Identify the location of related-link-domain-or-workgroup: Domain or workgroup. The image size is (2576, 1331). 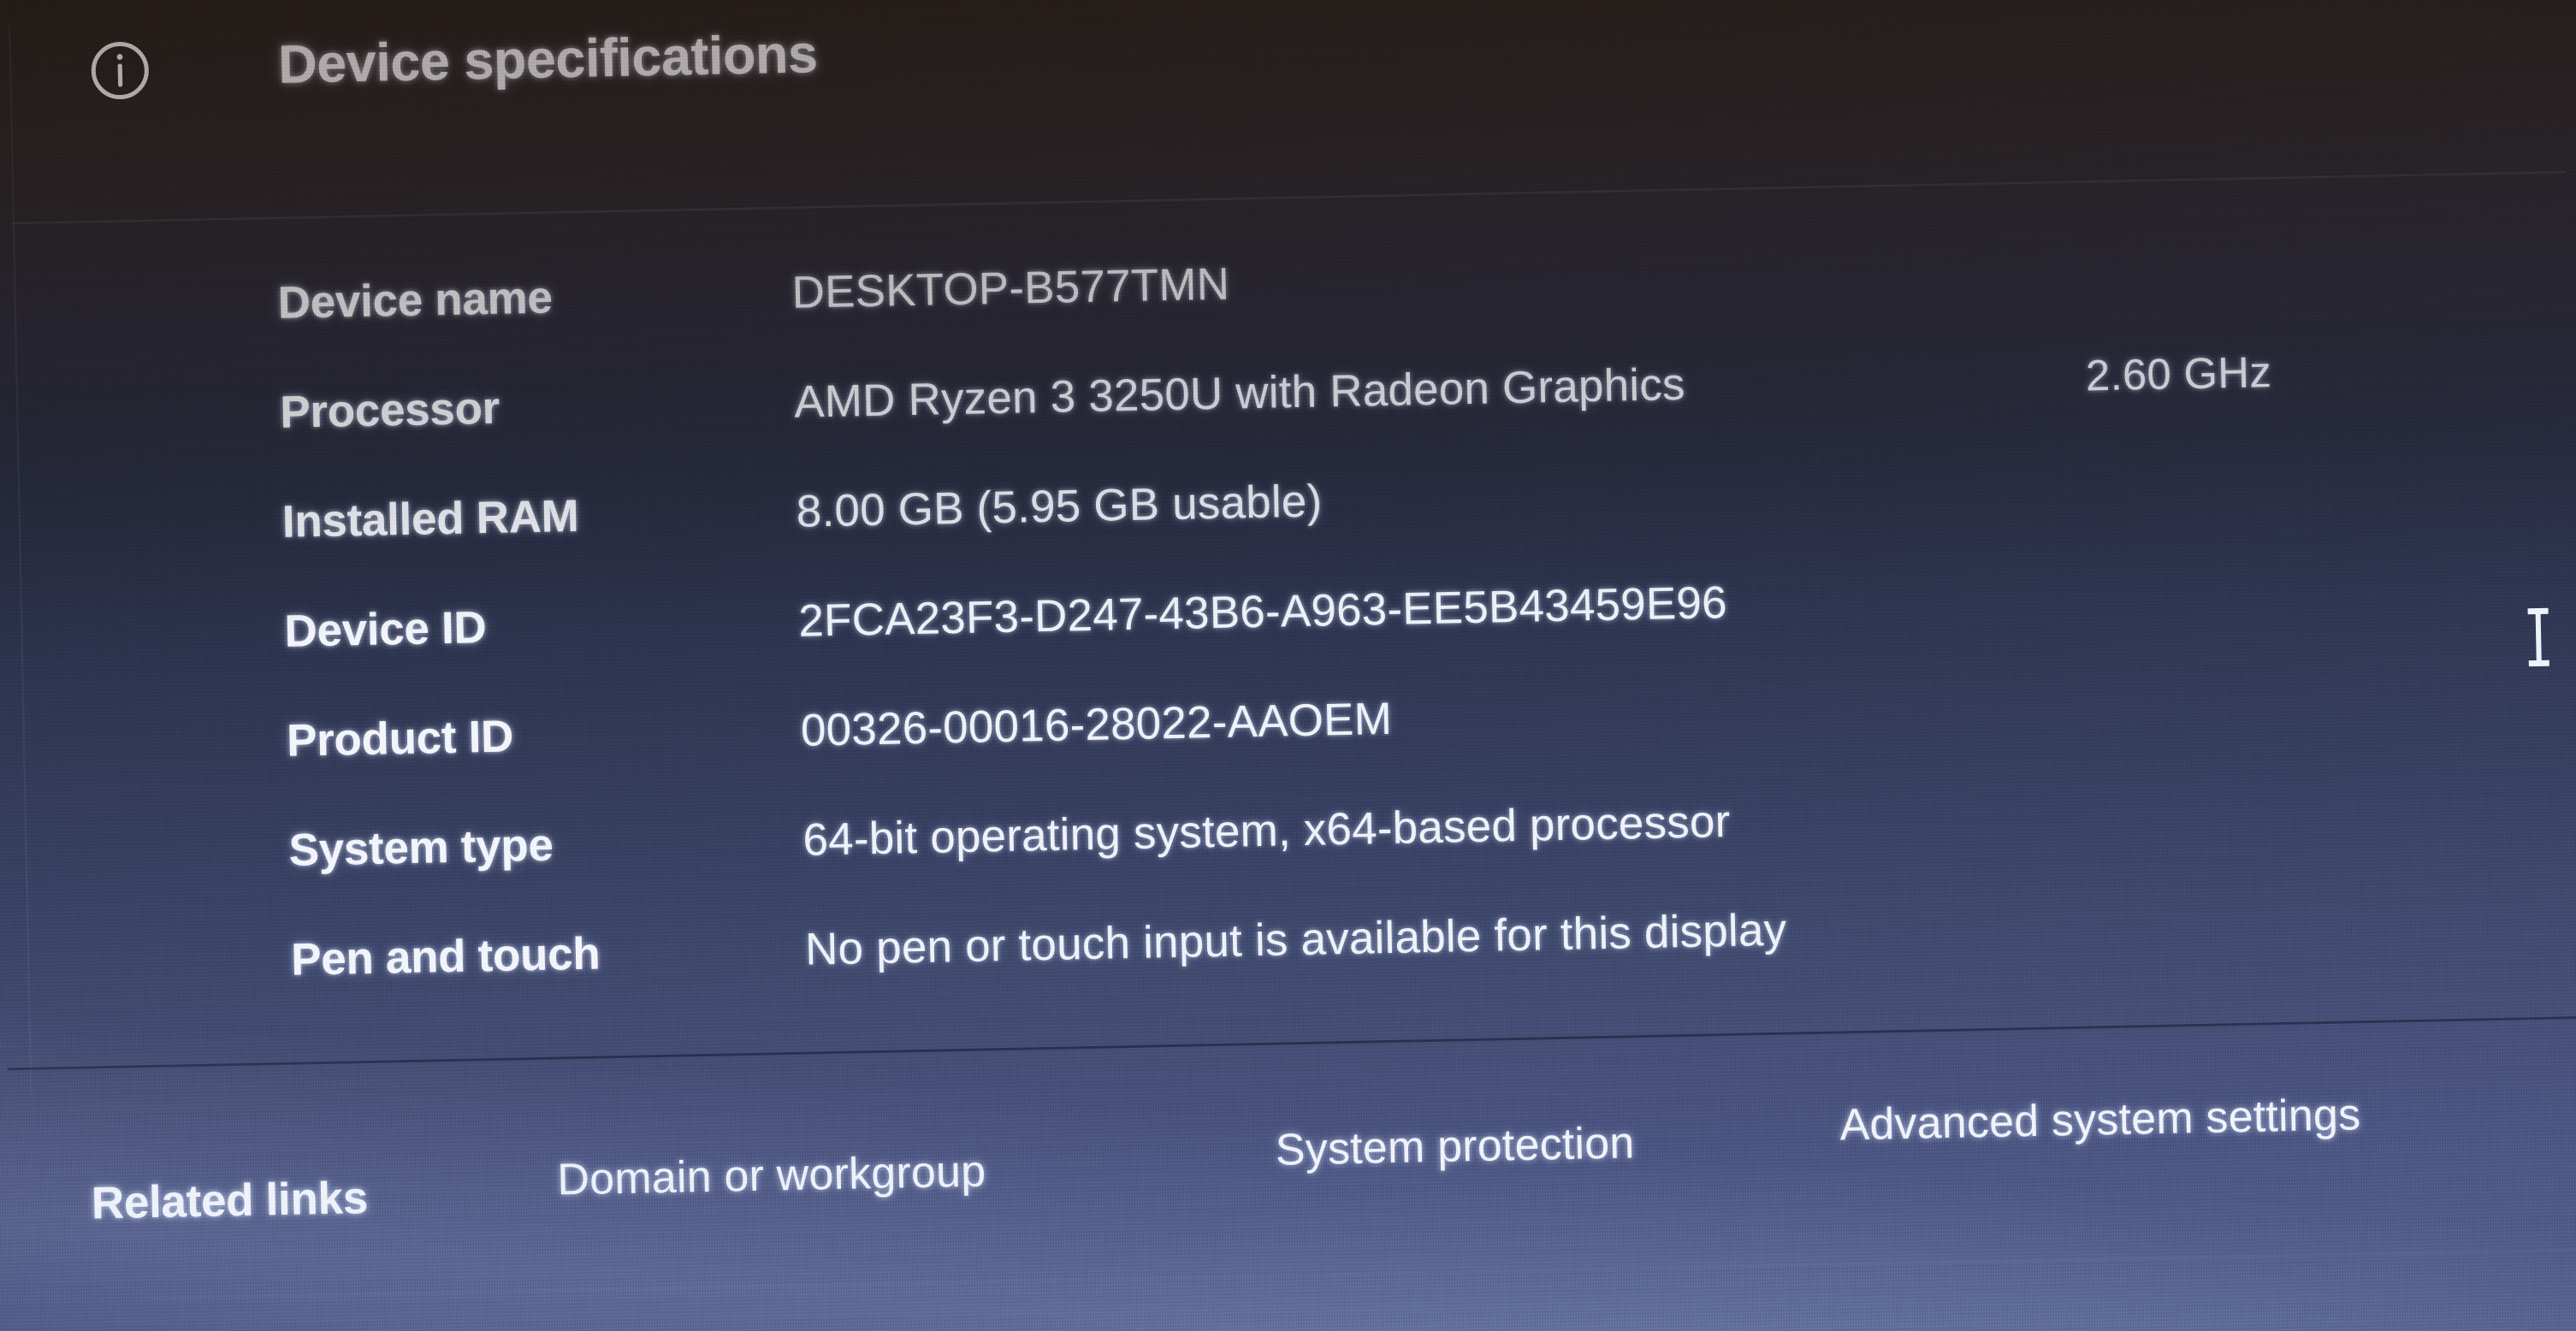
(771, 1176).